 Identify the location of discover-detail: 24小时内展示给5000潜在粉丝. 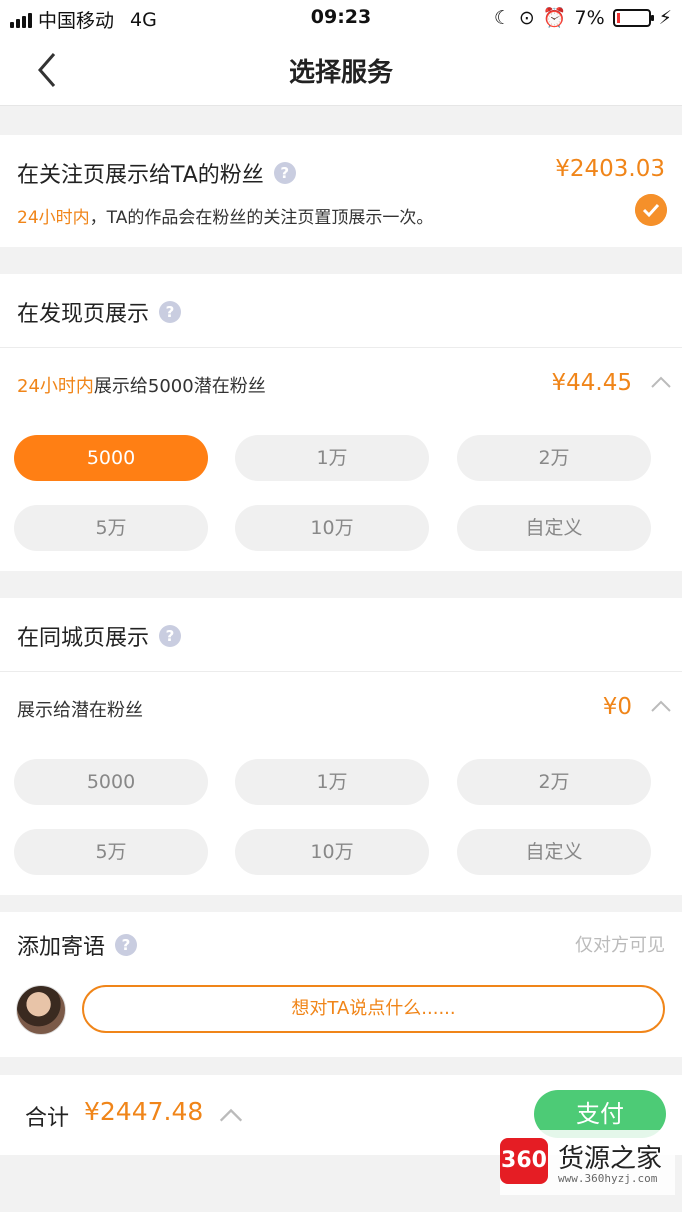
(141, 385).